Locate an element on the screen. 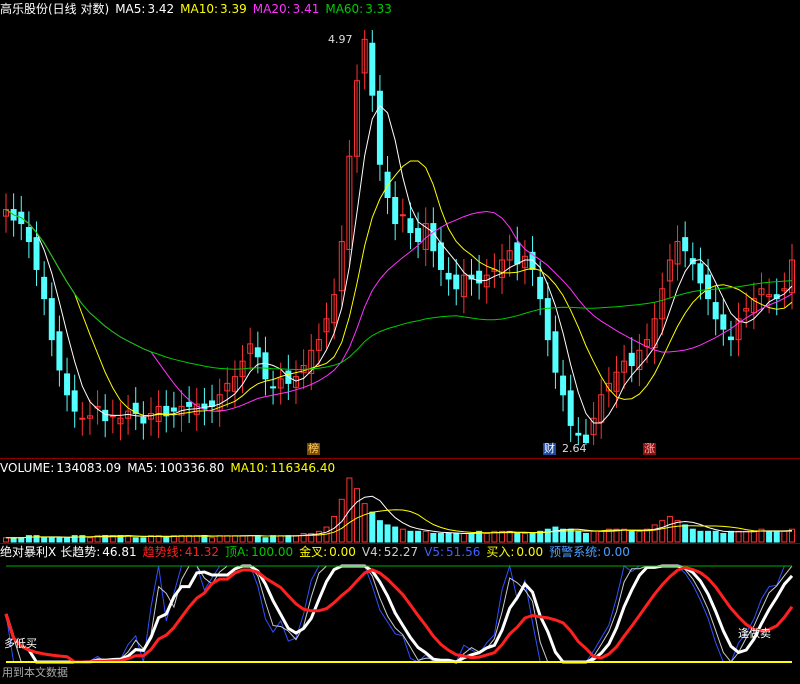 The height and width of the screenshot is (684, 800). v5-line is located at coordinates (398, 613).